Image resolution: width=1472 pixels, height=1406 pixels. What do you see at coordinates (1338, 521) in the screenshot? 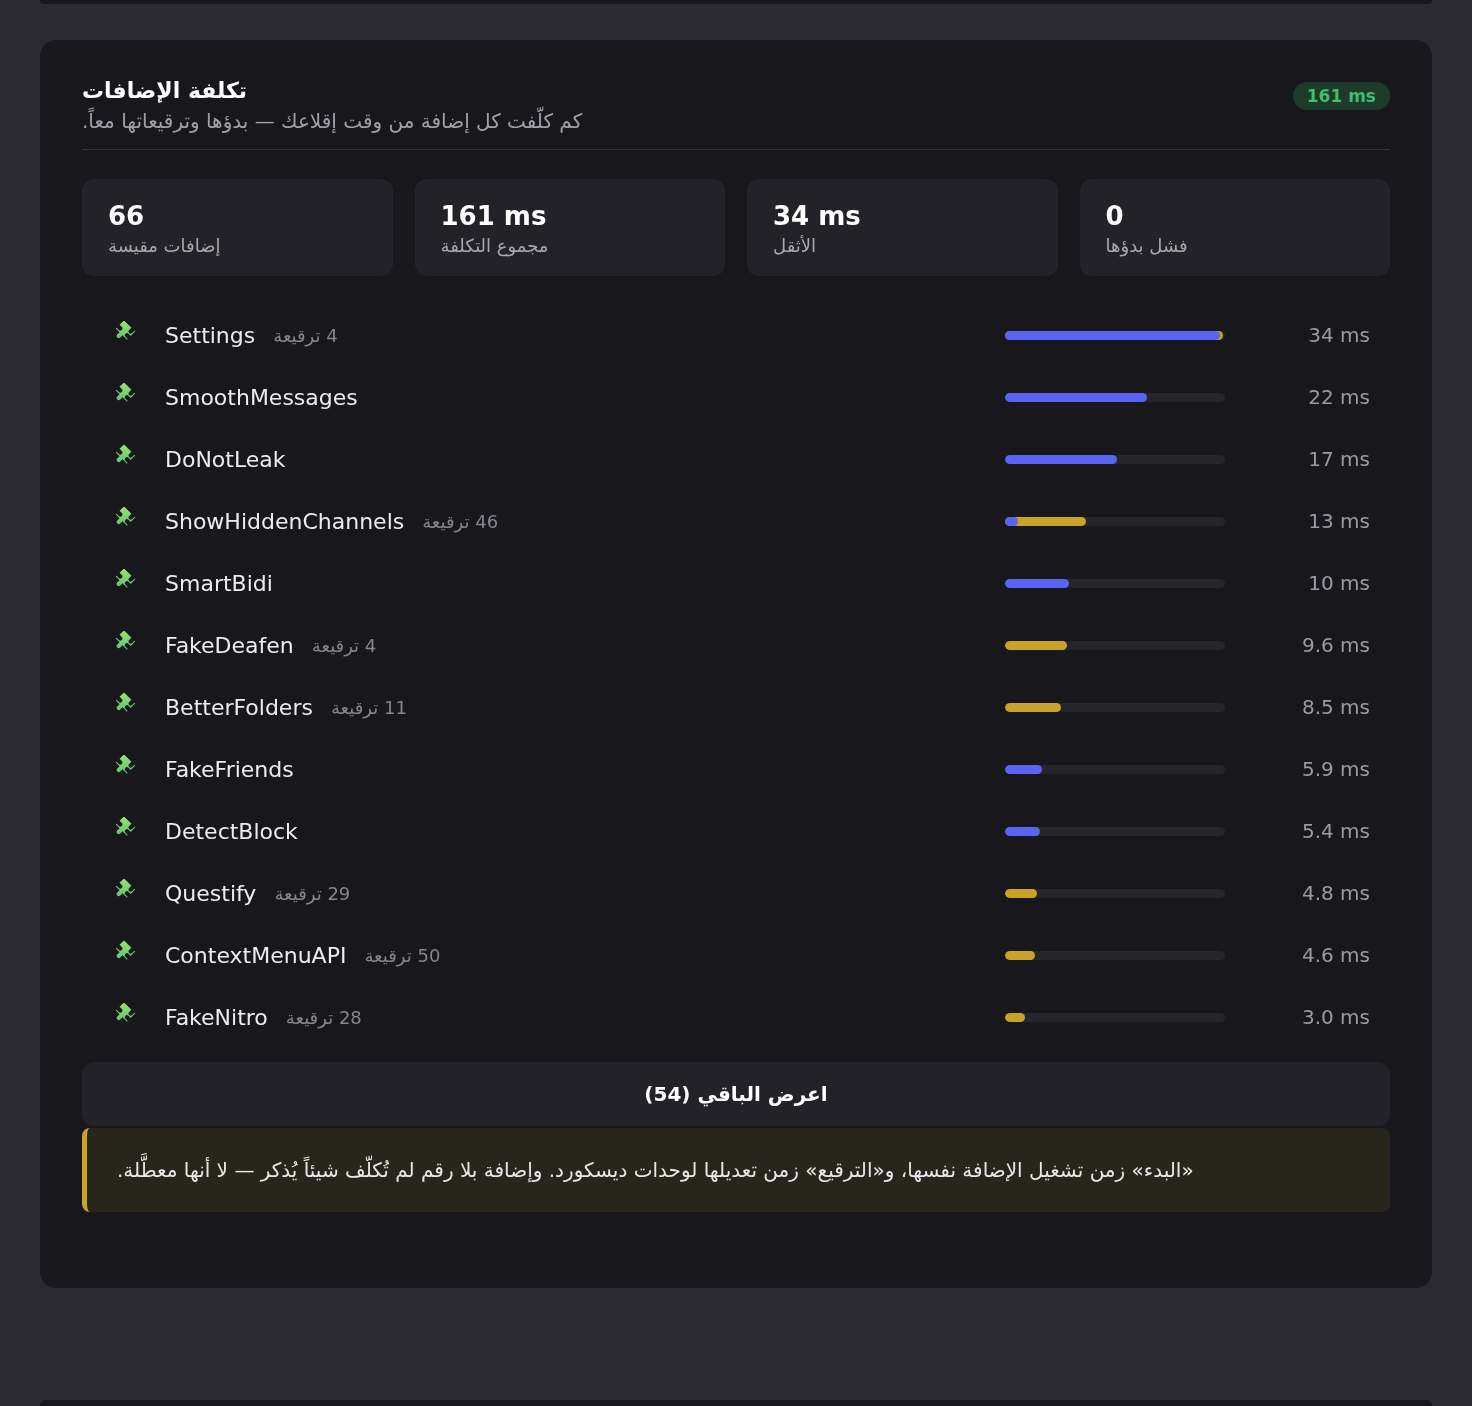
I see `plugin-time: 13 ms` at bounding box center [1338, 521].